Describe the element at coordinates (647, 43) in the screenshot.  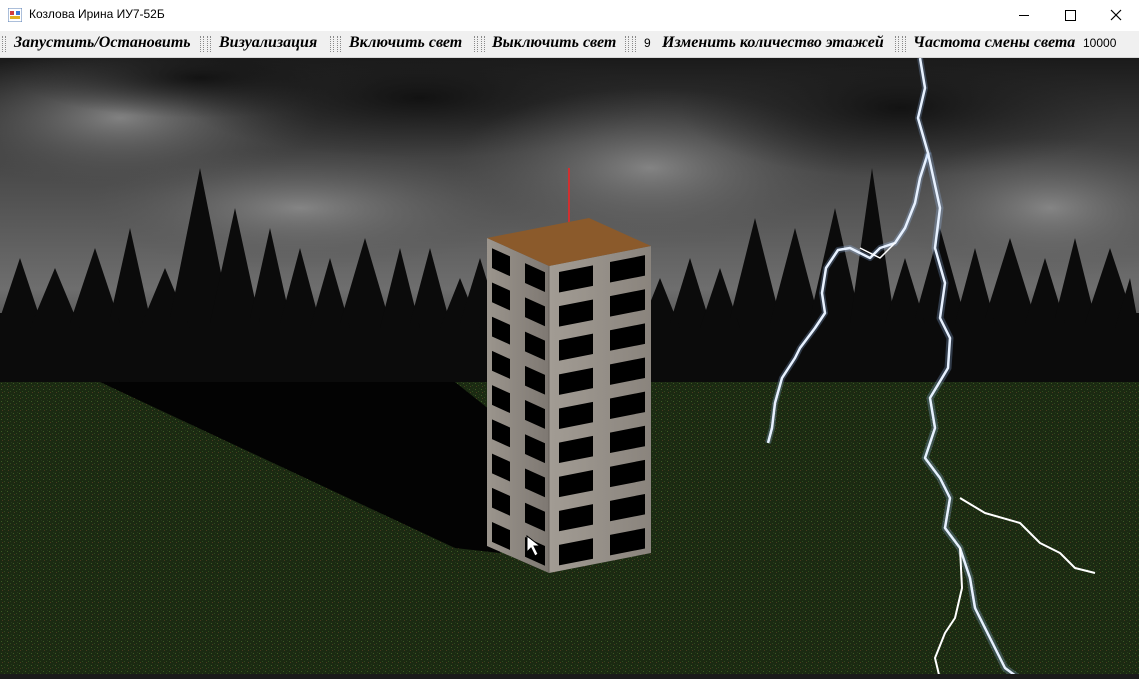
I see `floors-count-input: 9` at that location.